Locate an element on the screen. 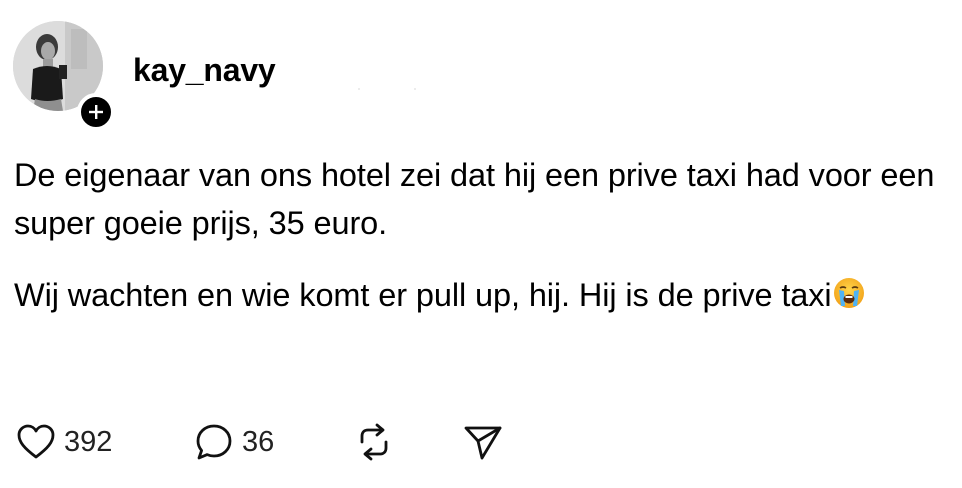  follow-button is located at coordinates (96, 112).